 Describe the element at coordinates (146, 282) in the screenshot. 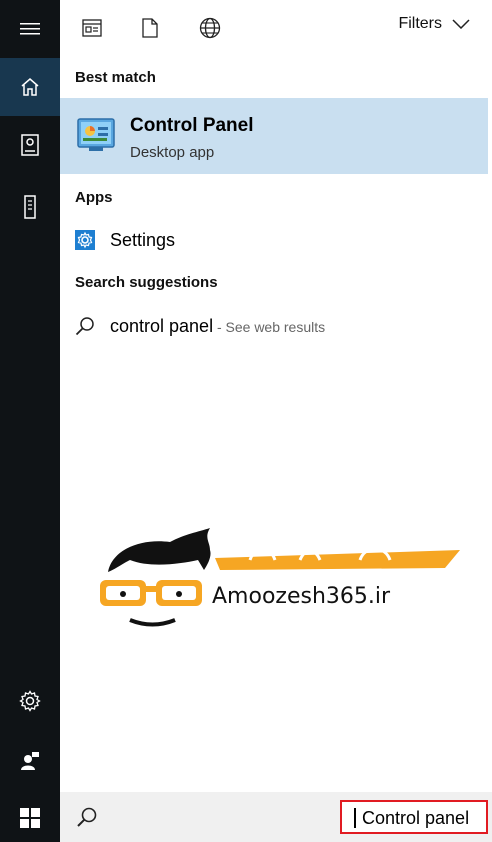

I see `search-suggestions-heading: Search suggestions` at that location.